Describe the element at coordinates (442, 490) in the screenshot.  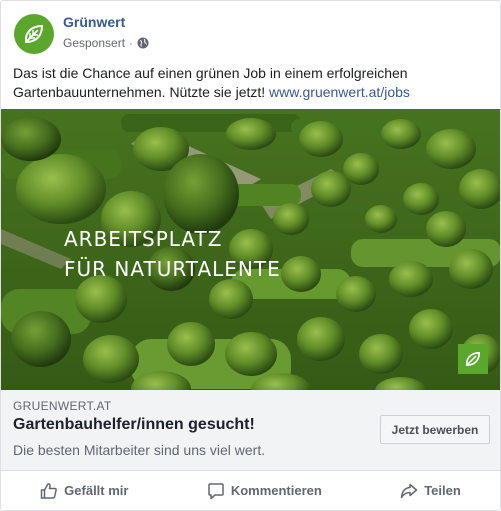
I see `share-label: Teilen` at that location.